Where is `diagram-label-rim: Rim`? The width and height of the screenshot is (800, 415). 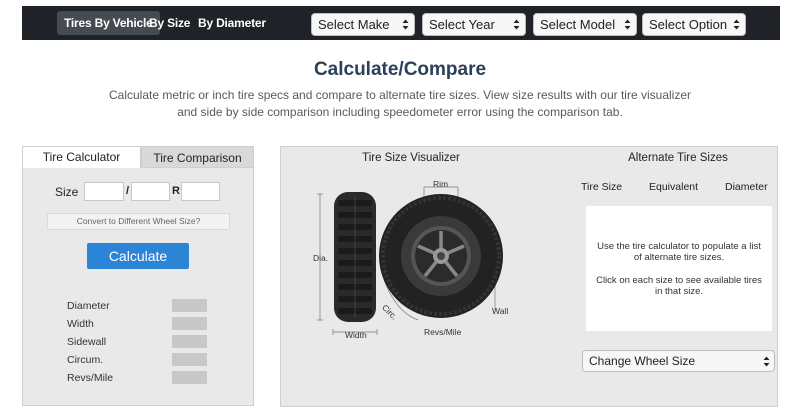
diagram-label-rim: Rim is located at coordinates (441, 184).